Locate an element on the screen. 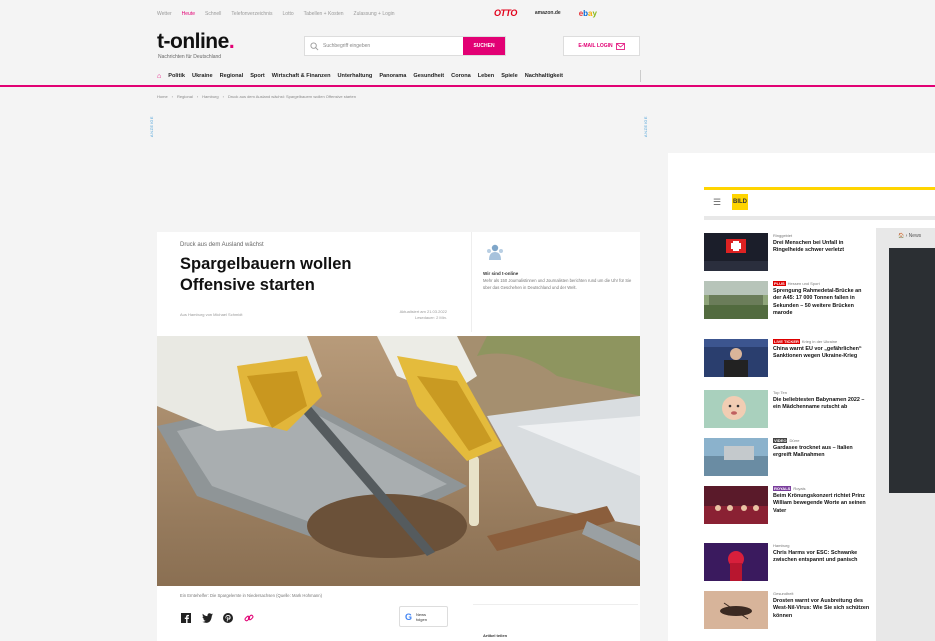 The image size is (935, 641). top-link: Zulassung + Login is located at coordinates (374, 14).